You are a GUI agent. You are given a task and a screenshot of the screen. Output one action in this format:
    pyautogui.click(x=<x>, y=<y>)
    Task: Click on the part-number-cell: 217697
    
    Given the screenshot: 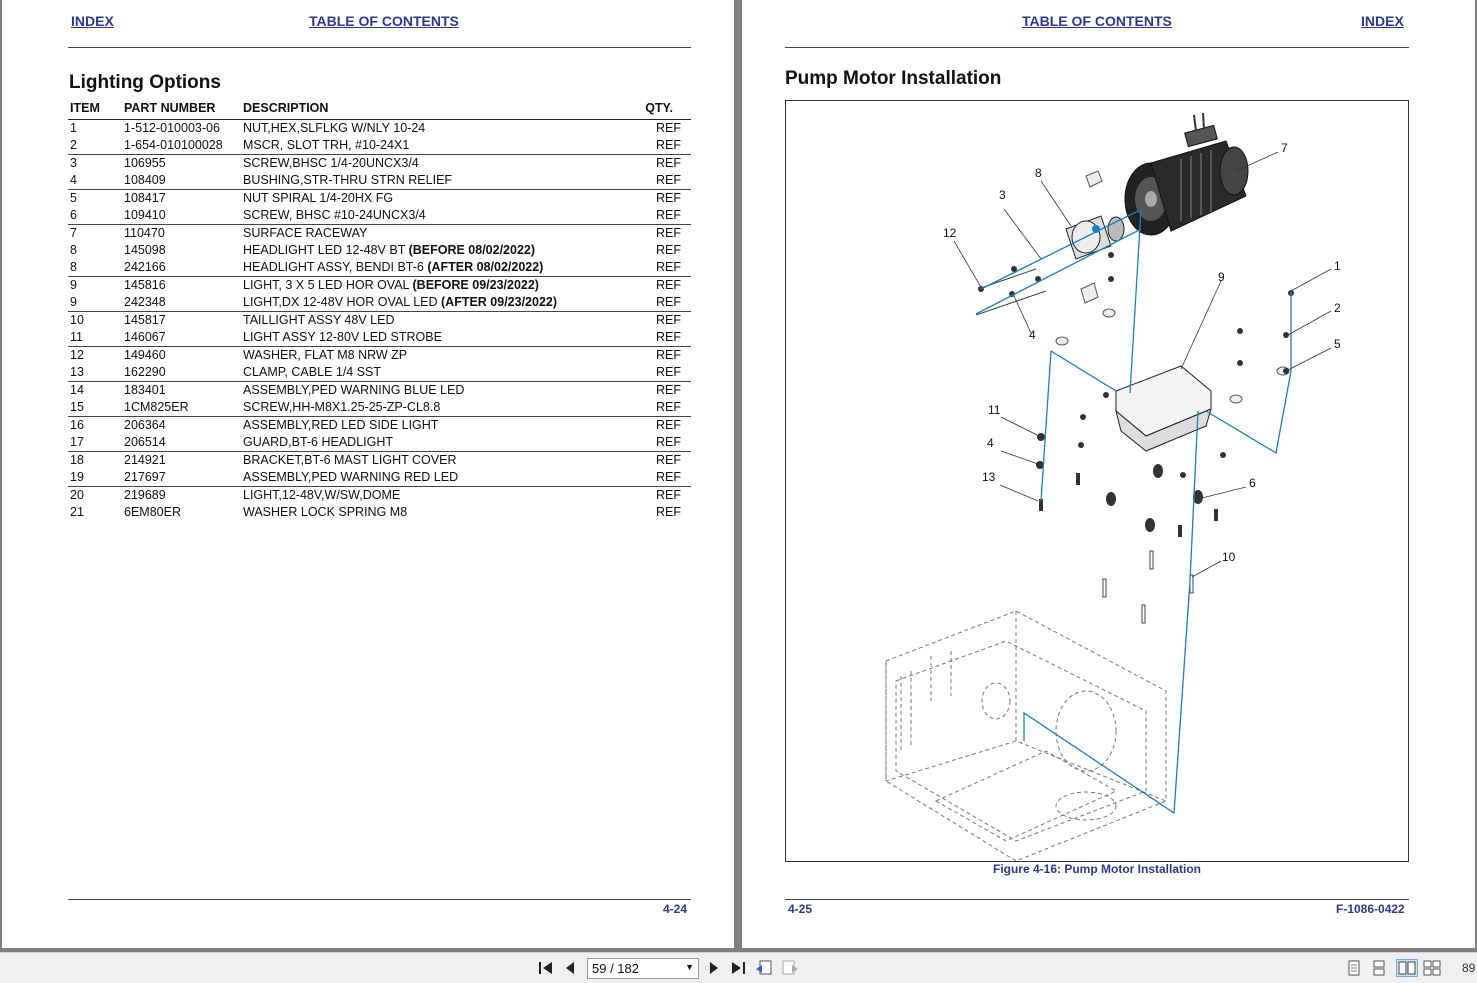 What is the action you would take?
    pyautogui.click(x=145, y=476)
    